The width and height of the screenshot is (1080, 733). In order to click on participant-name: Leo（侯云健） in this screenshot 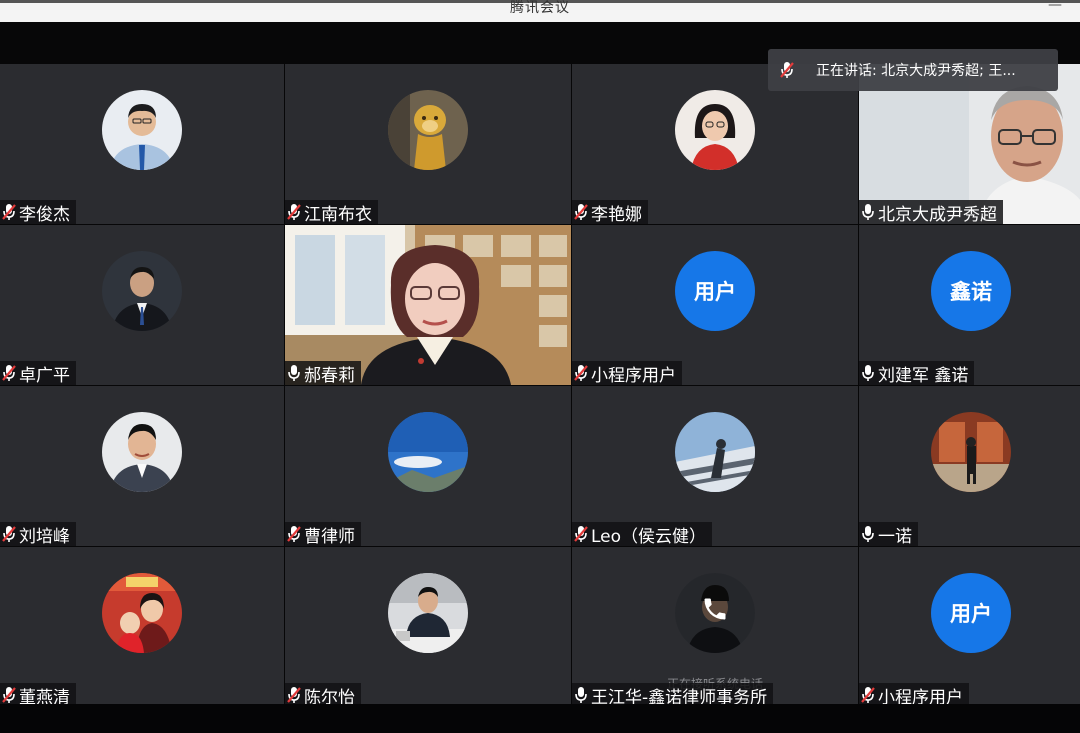, I will do `click(649, 536)`.